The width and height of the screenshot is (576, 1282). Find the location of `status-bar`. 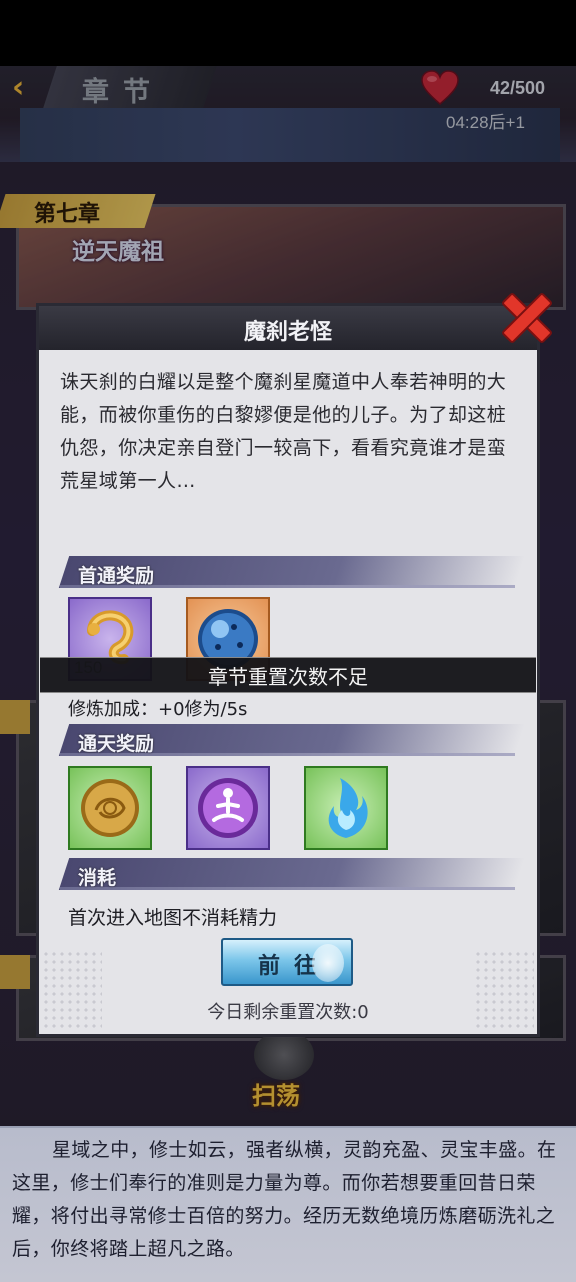

status-bar is located at coordinates (288, 33).